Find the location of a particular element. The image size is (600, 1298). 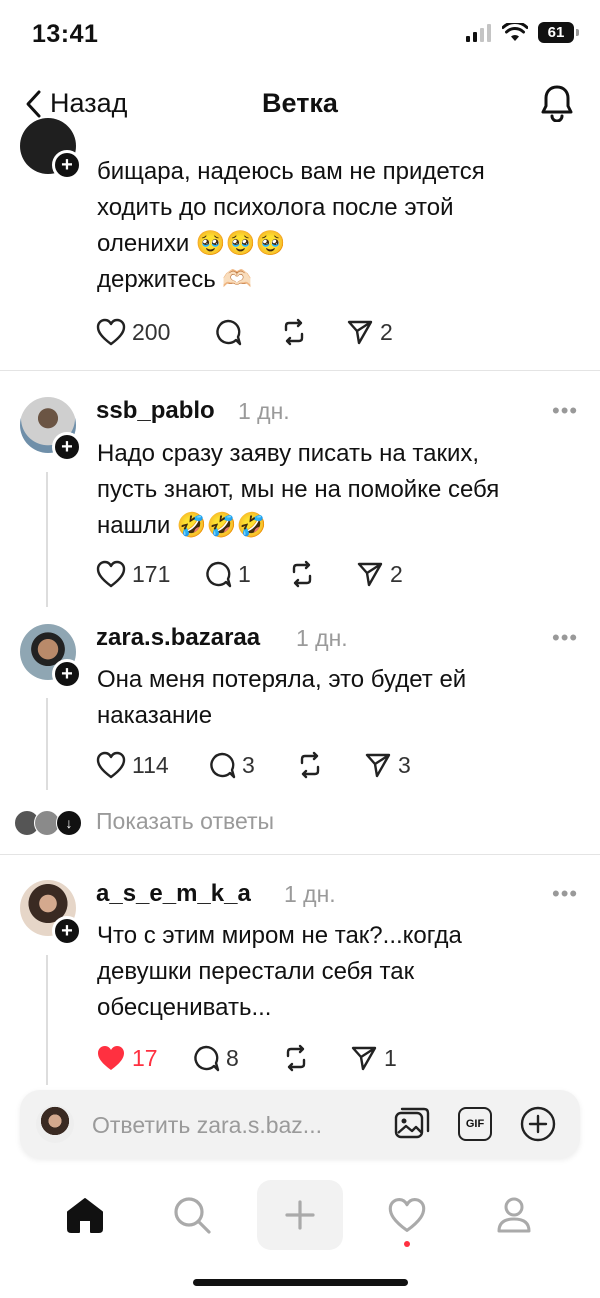

reply-button: 1 is located at coordinates (246, 574).